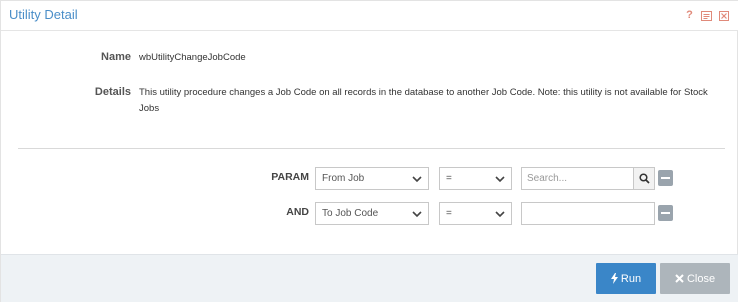 The image size is (738, 302). Describe the element at coordinates (369, 16) in the screenshot. I see `dialog-header: Utility Detail ?` at that location.